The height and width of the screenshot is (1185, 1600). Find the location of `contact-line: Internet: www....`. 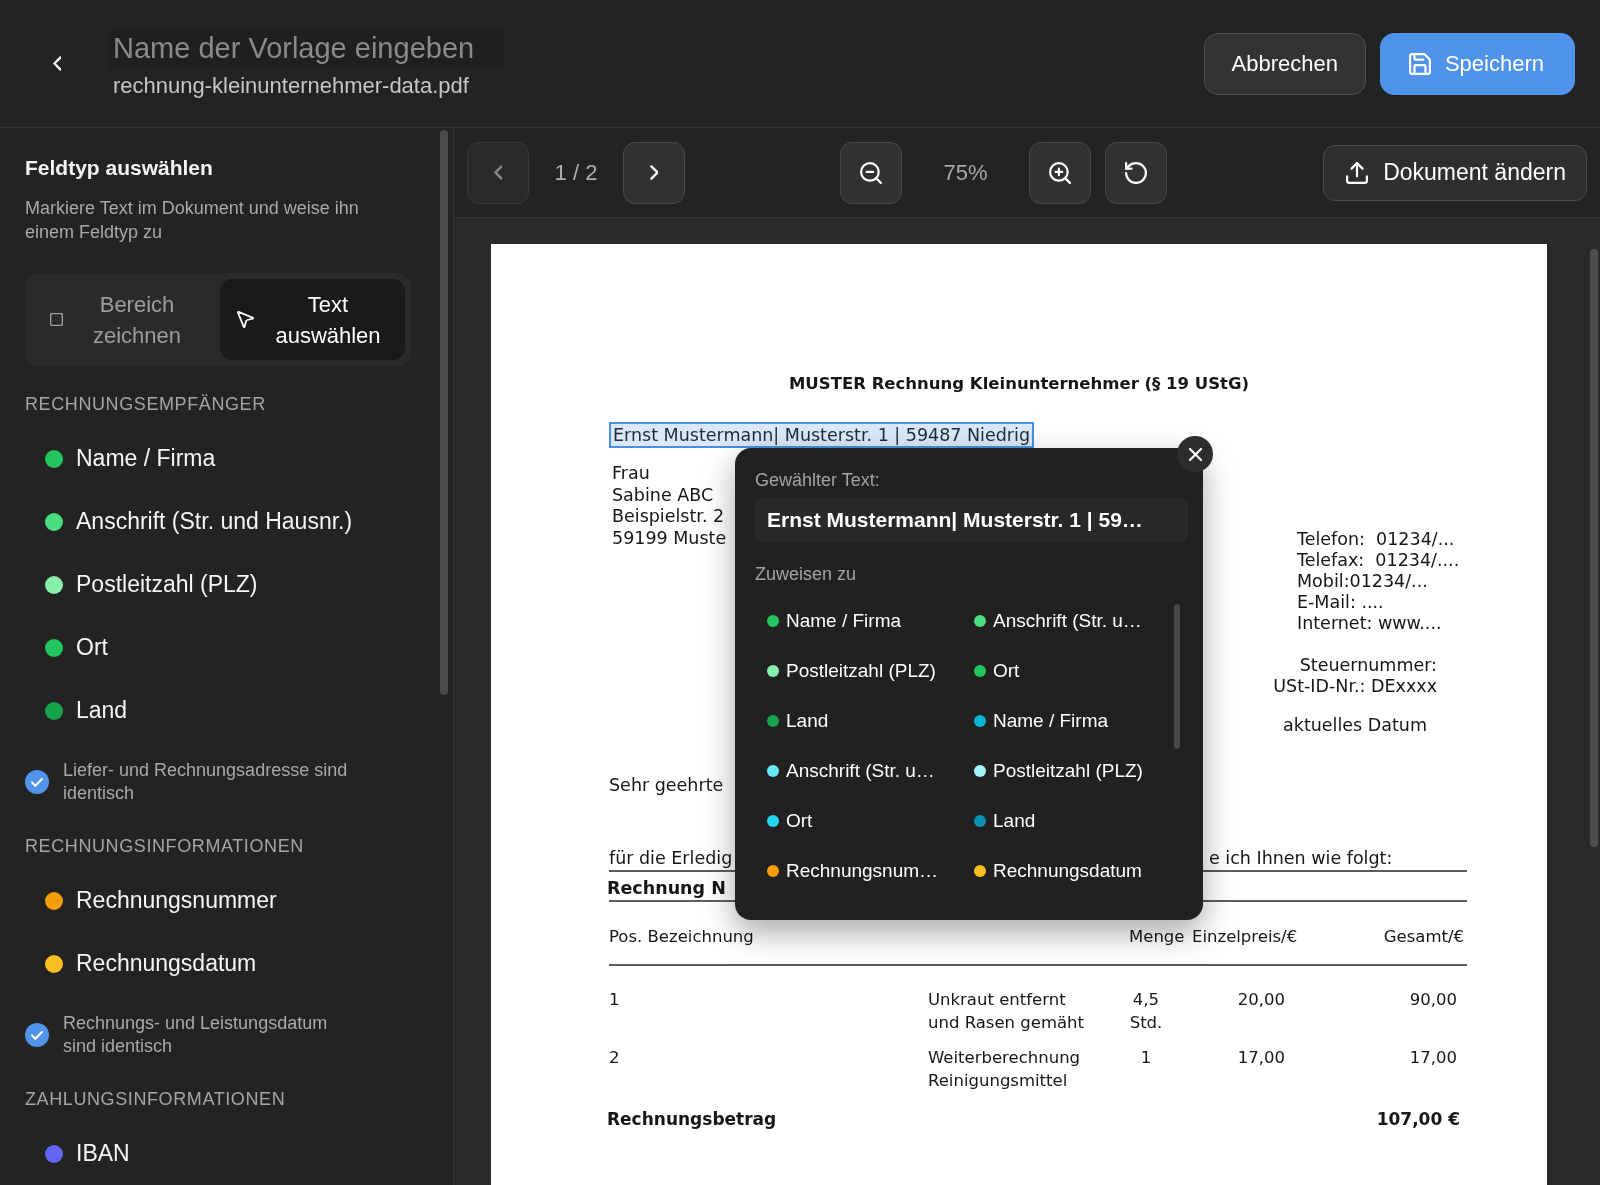

contact-line: Internet: www.... is located at coordinates (1369, 623).